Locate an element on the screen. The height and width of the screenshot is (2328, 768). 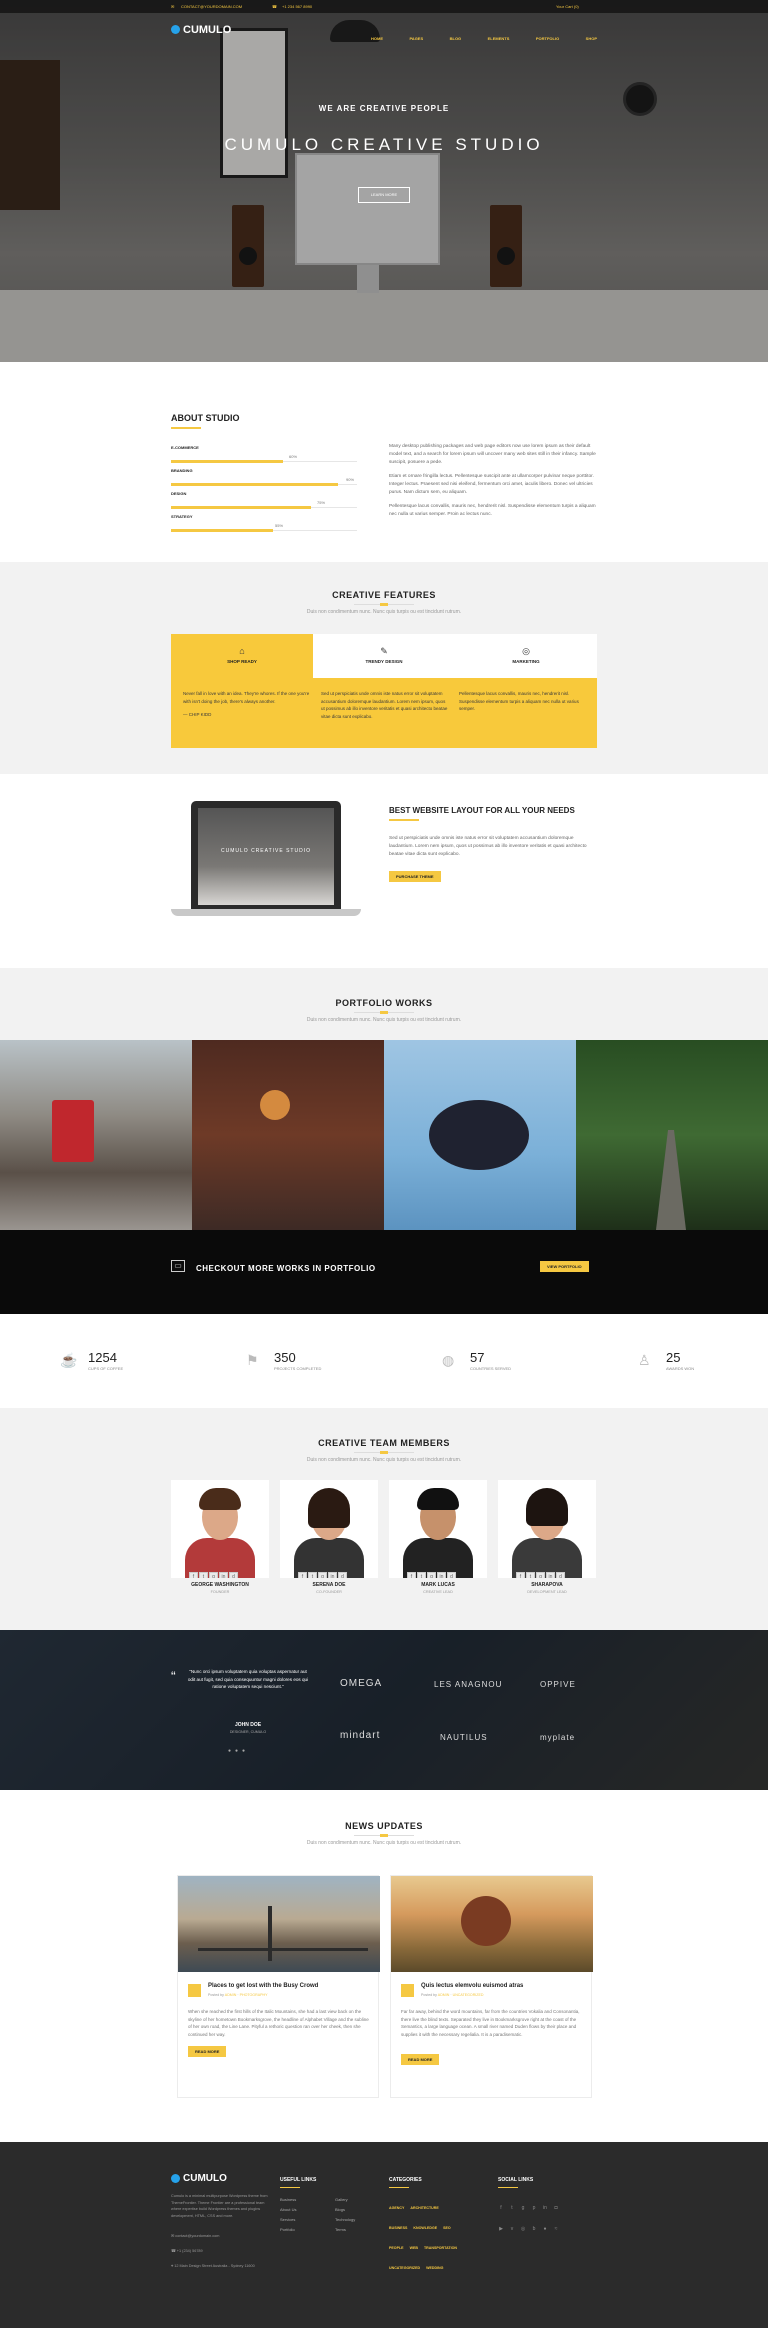
tab-marketing: ◎ MARKETING is located at coordinates (526, 656).